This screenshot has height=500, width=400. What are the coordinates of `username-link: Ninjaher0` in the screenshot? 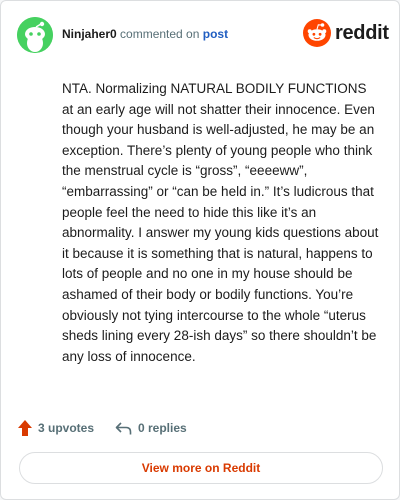 It's located at (89, 34).